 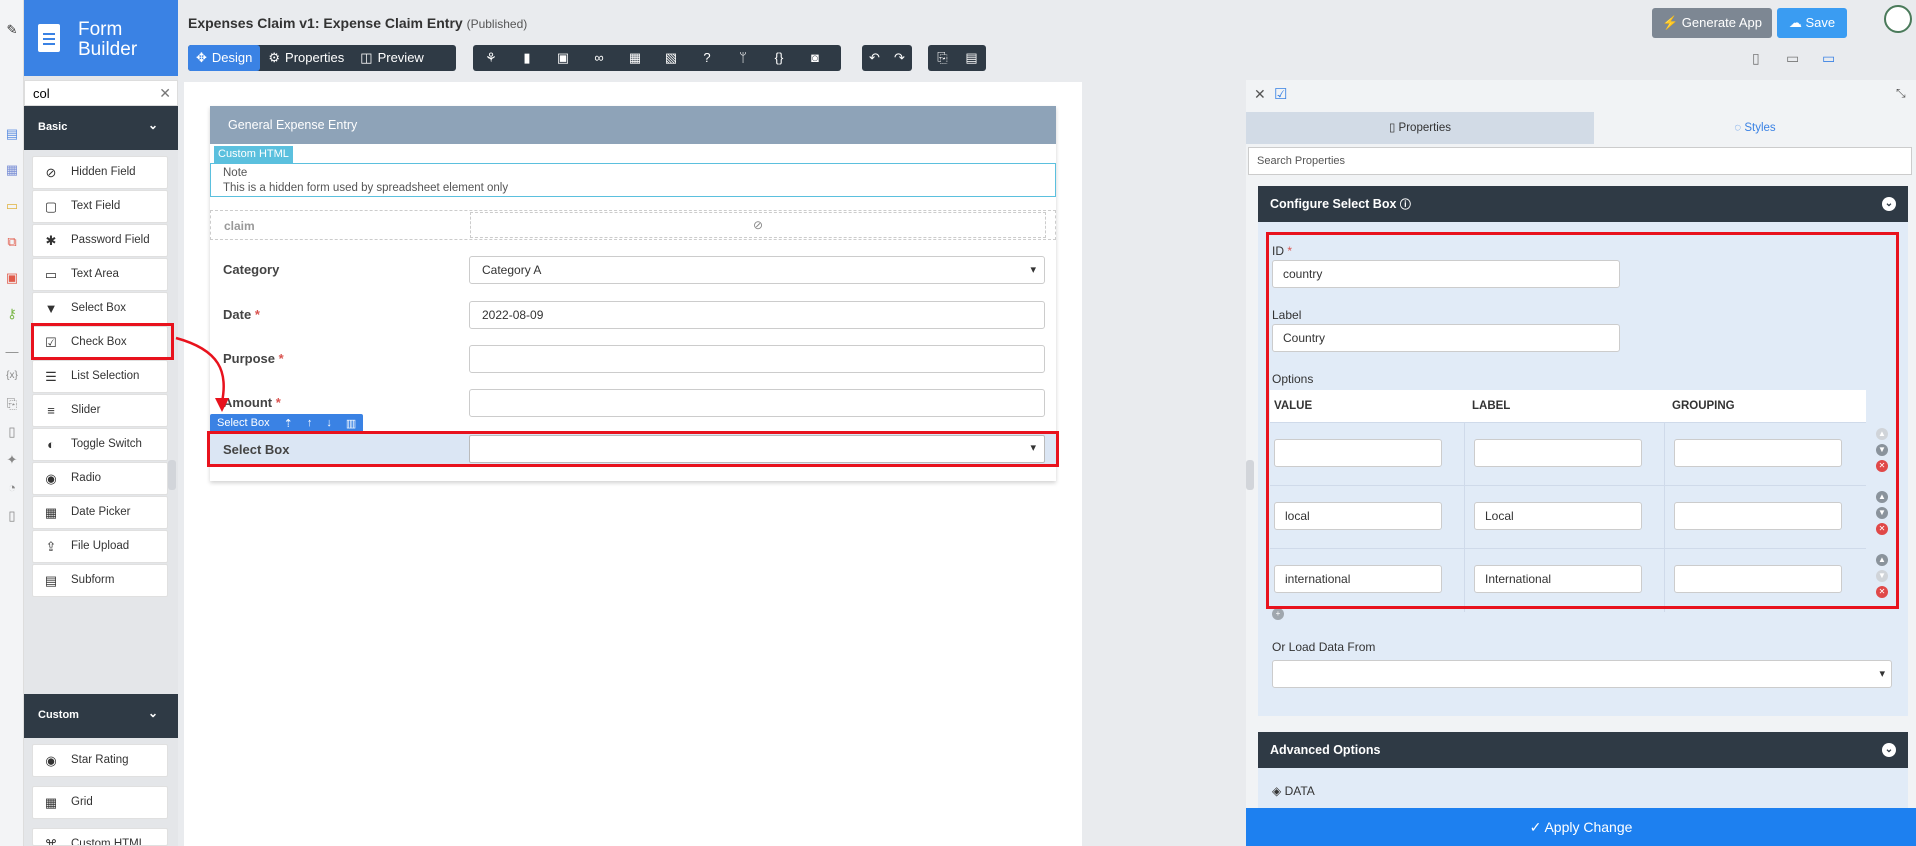 I want to click on braces-icon: {}, so click(x=779, y=58).